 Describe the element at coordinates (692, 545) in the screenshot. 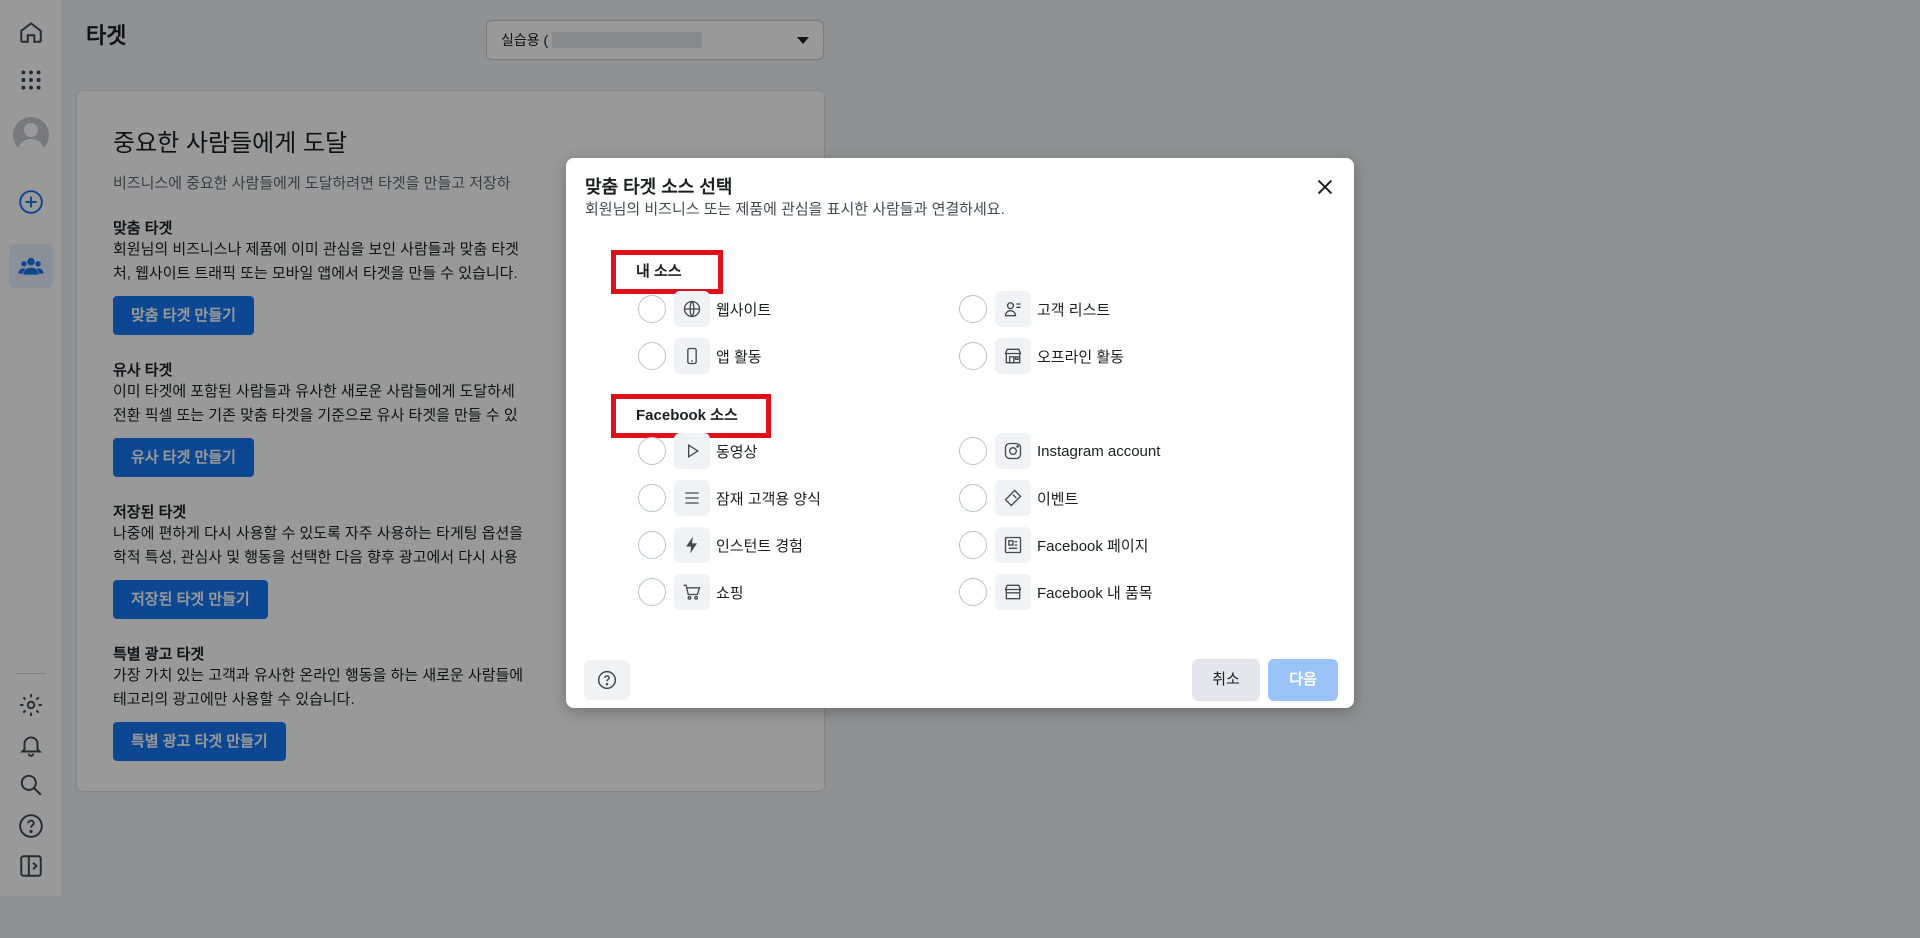

I see `lightning-icon` at that location.